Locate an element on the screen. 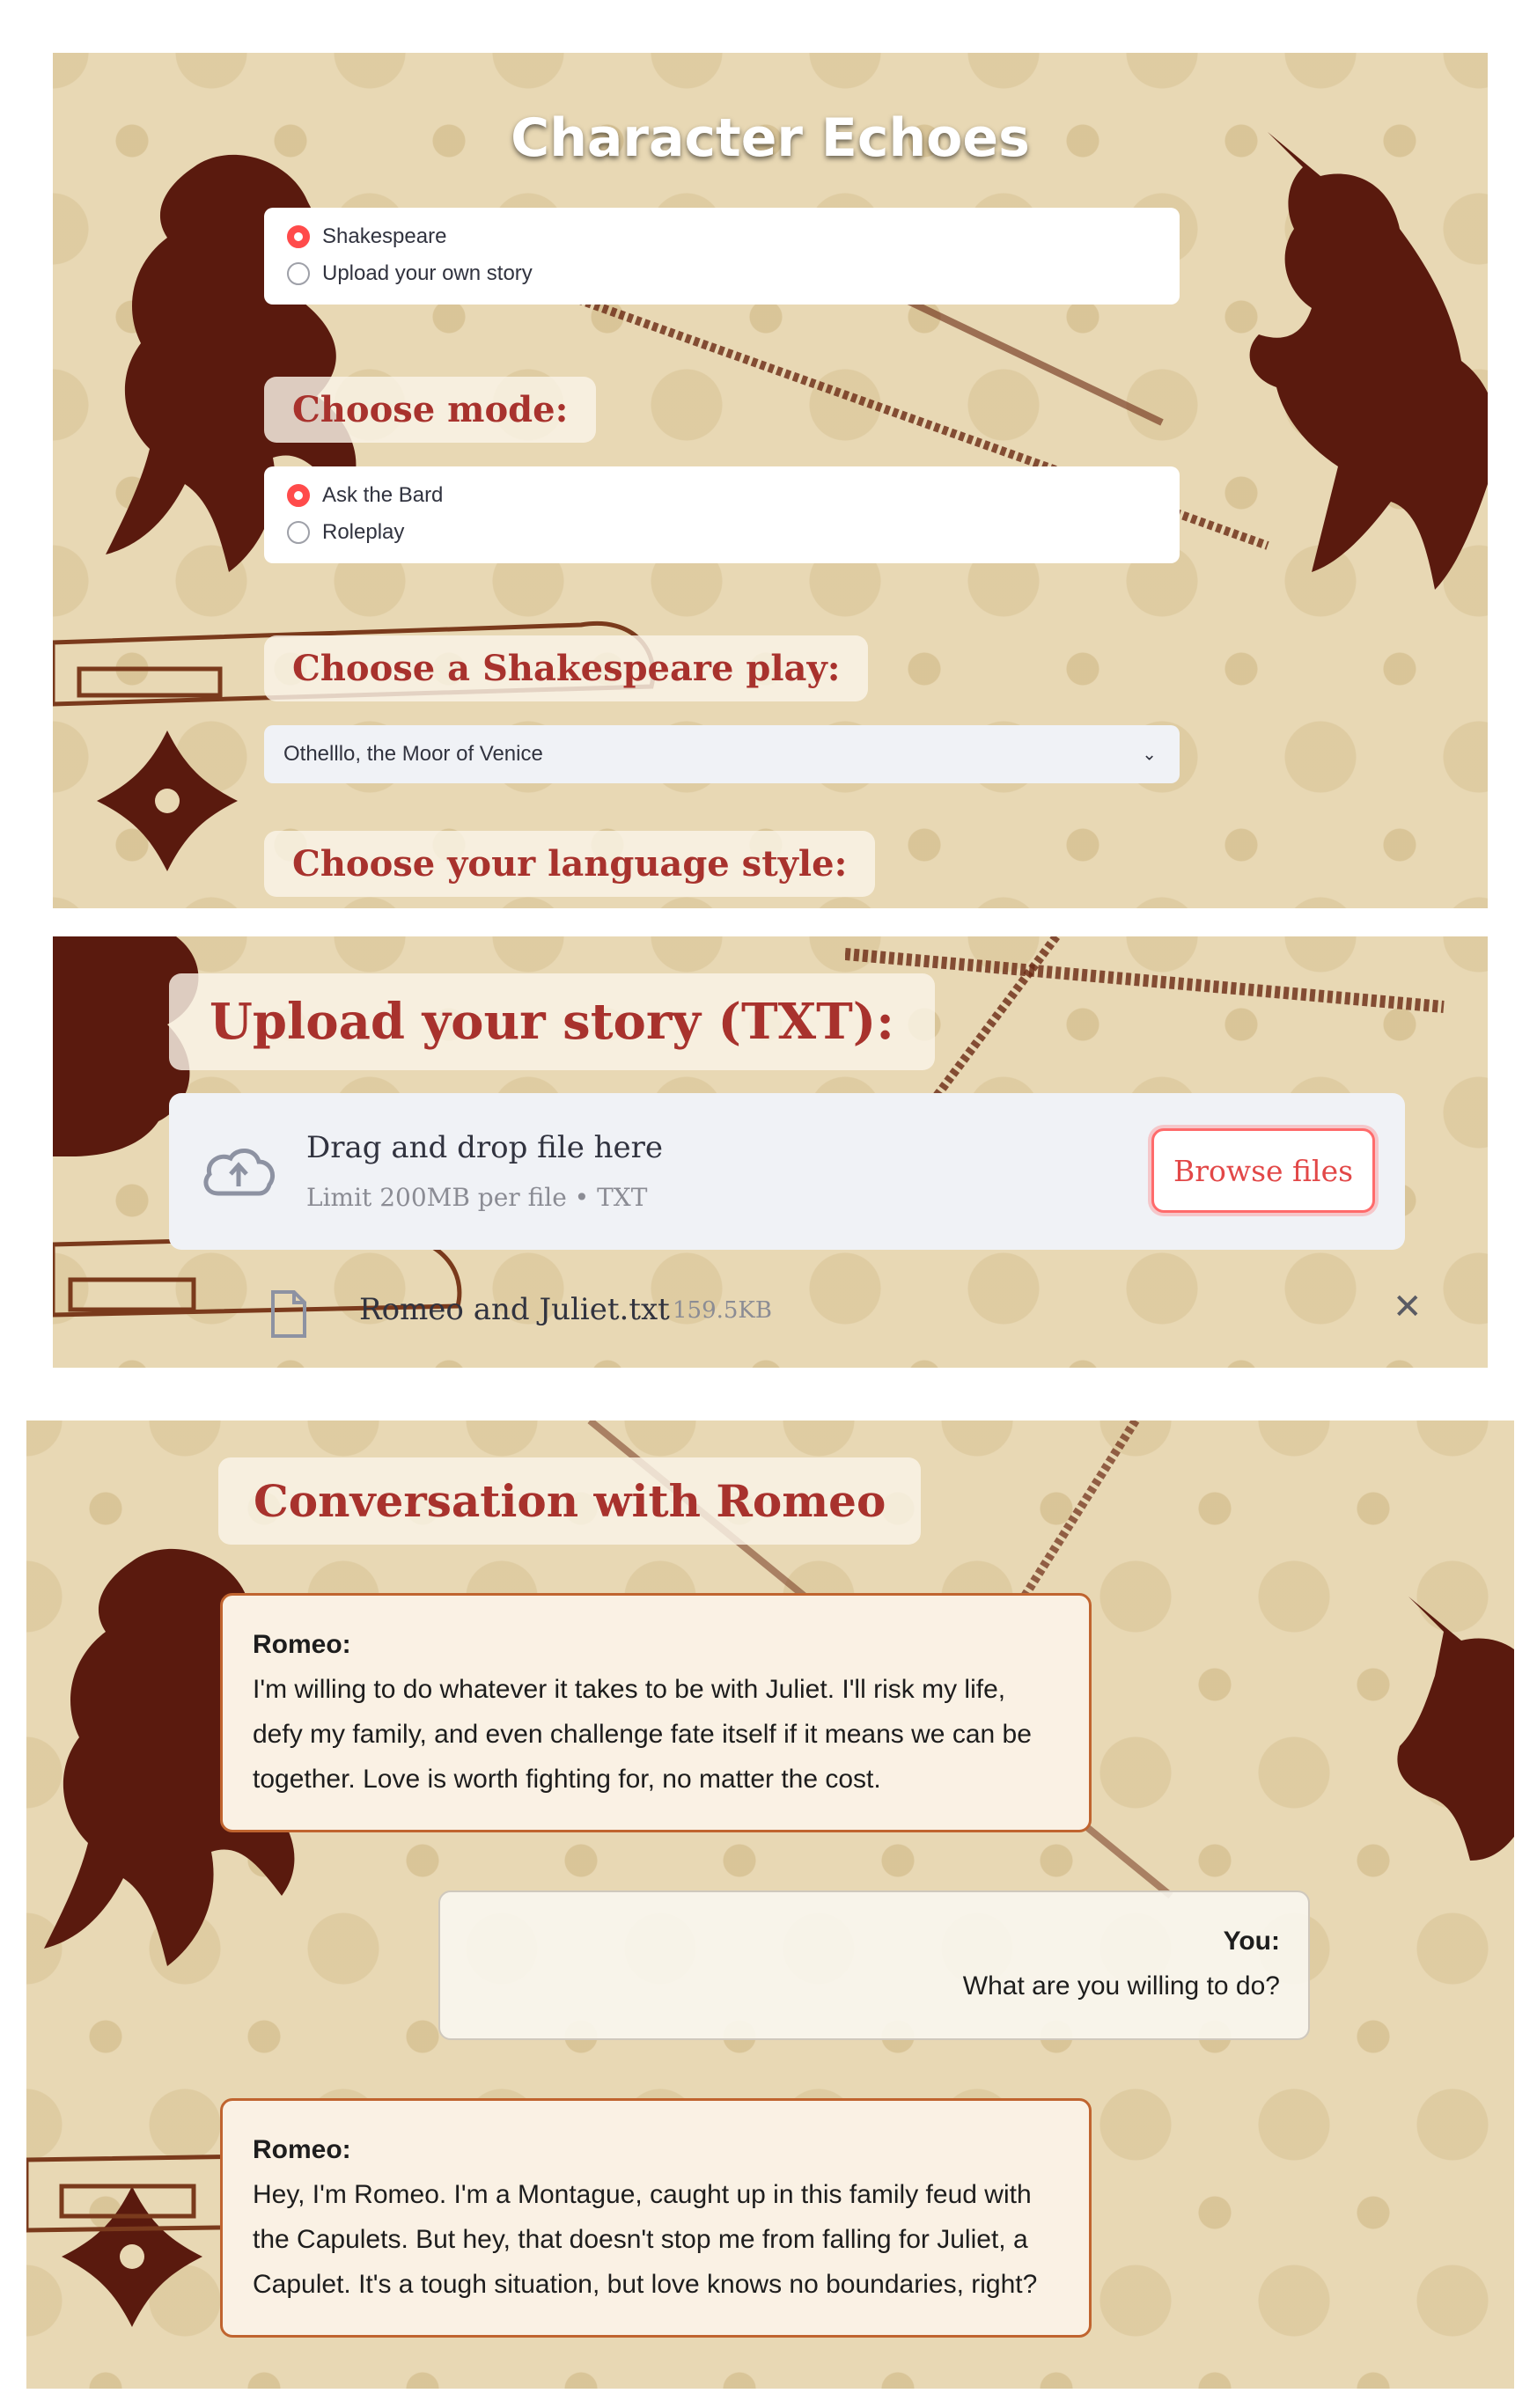 The height and width of the screenshot is (2408, 1537). mode-heading: Choose mode: is located at coordinates (431, 410).